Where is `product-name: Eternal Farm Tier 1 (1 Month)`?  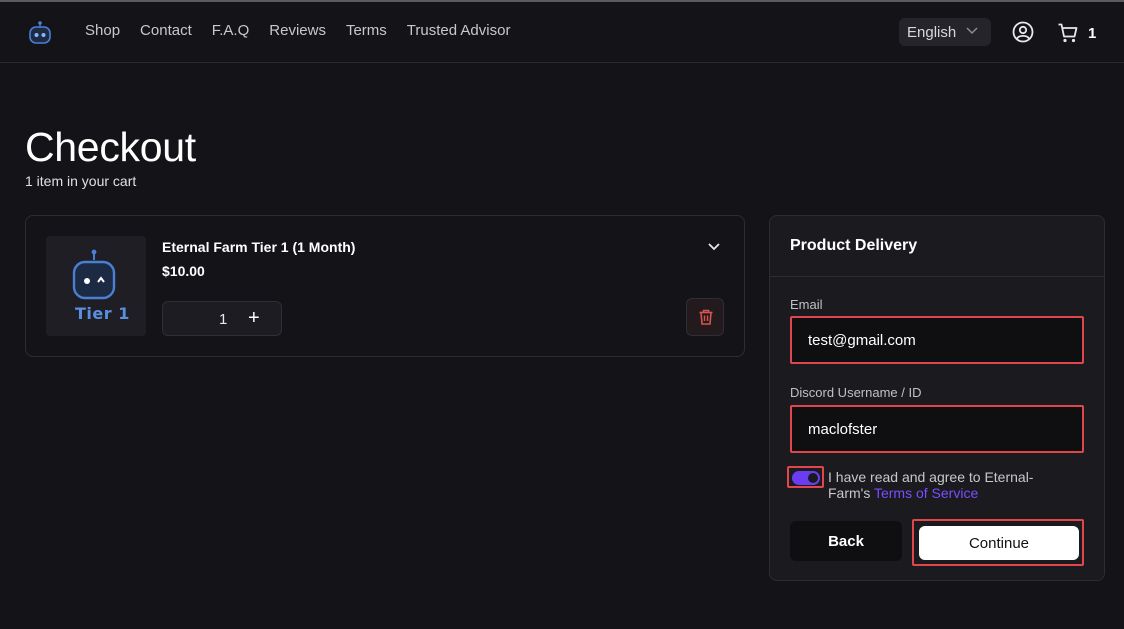 product-name: Eternal Farm Tier 1 (1 Month) is located at coordinates (258, 247).